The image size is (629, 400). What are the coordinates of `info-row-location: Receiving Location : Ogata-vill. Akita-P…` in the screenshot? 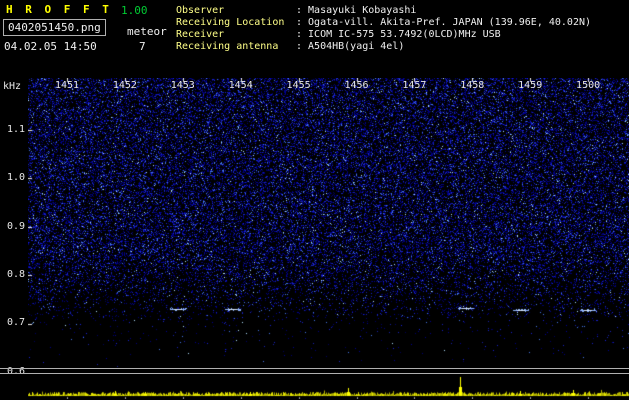 It's located at (383, 23).